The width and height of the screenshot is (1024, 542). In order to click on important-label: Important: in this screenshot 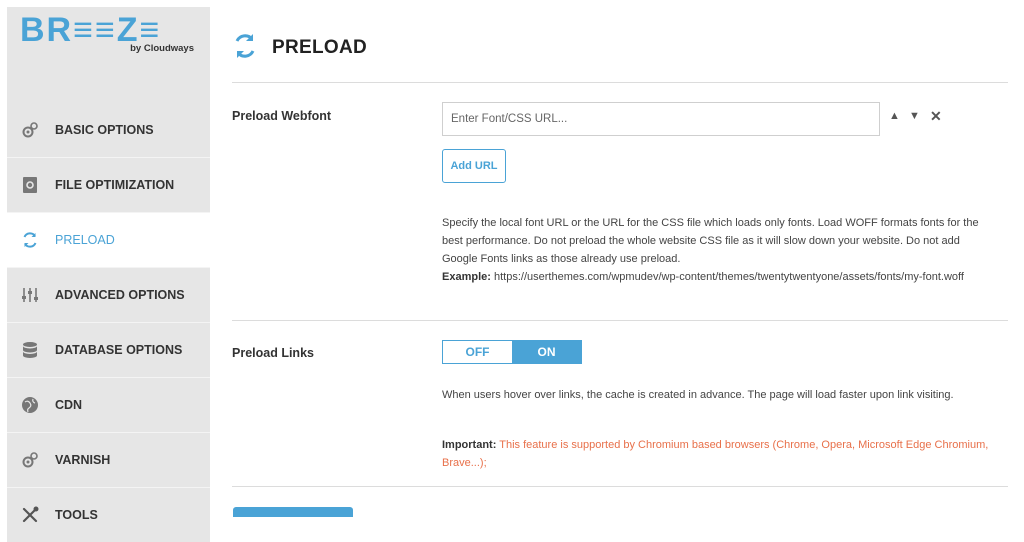, I will do `click(469, 445)`.